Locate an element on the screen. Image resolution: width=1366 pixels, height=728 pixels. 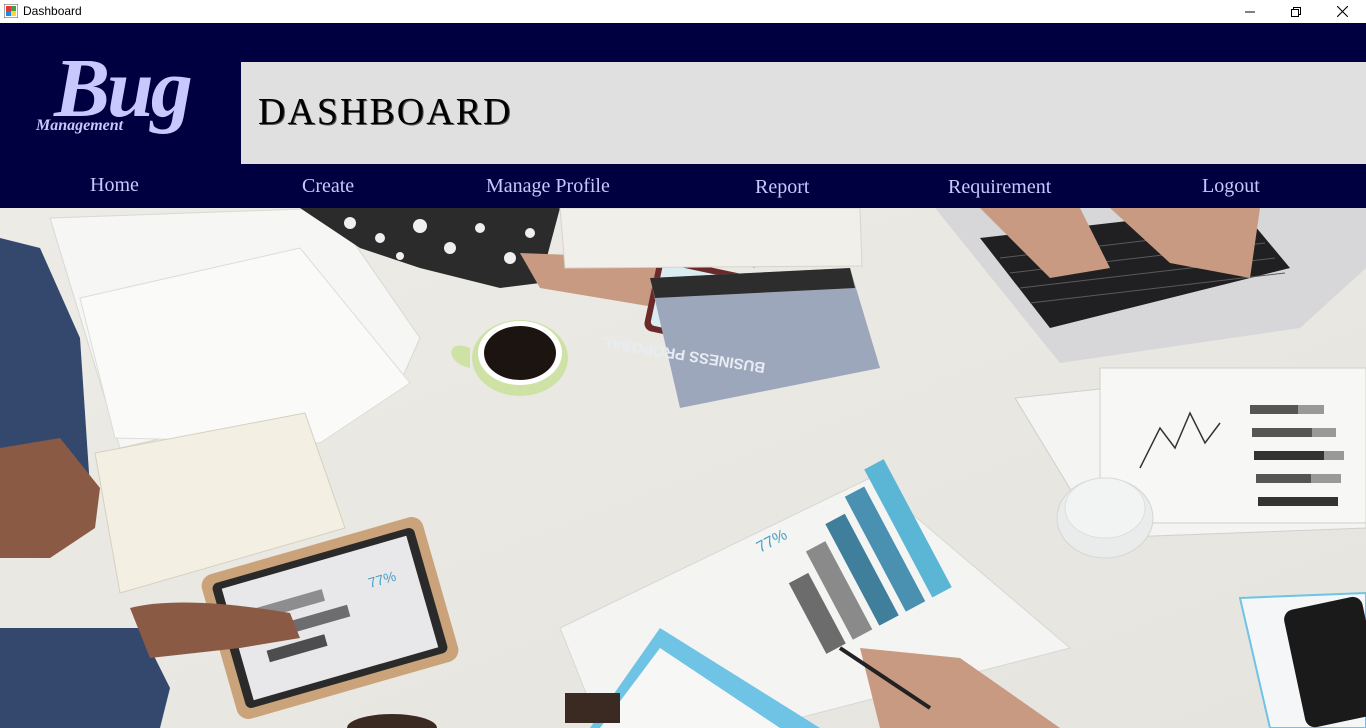
bug-management-logo: Bug Management is located at coordinates (129, 97).